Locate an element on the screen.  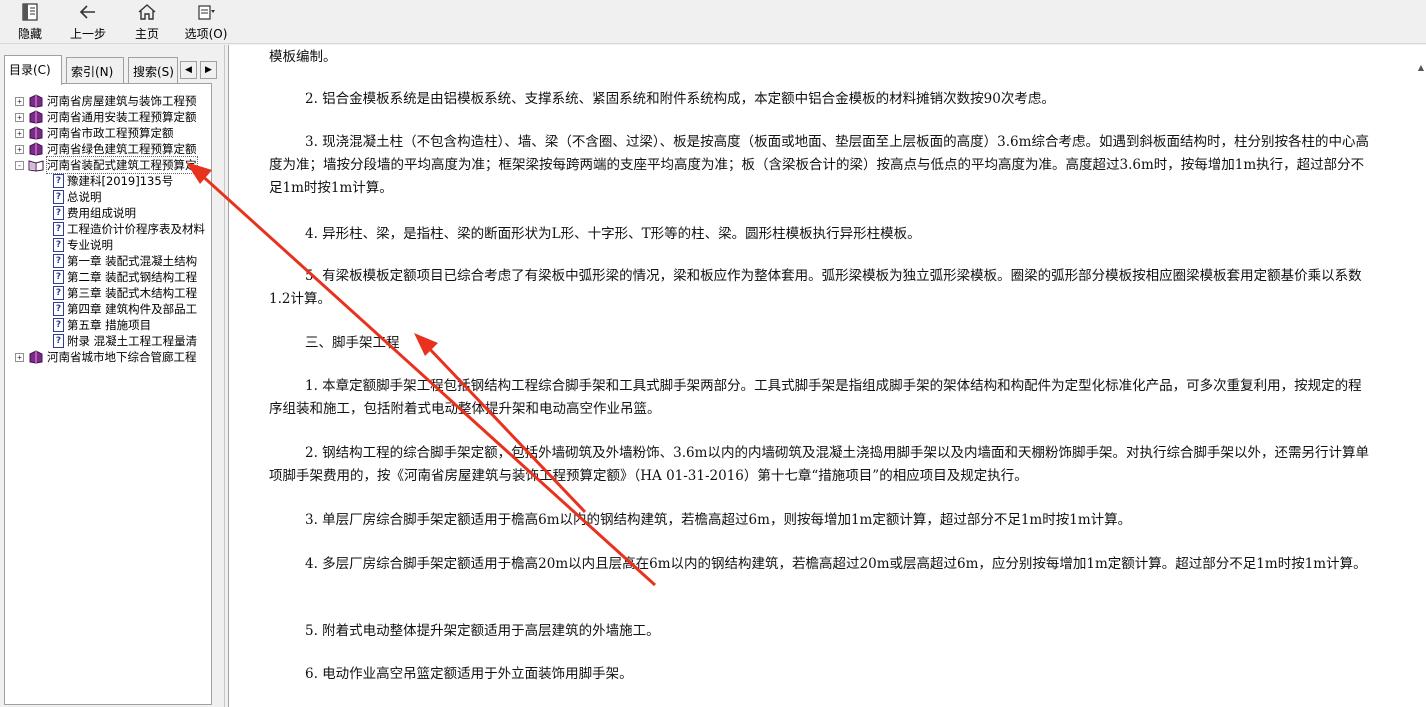
tree-child-item: ? 费用组成说明 is located at coordinates (94, 213).